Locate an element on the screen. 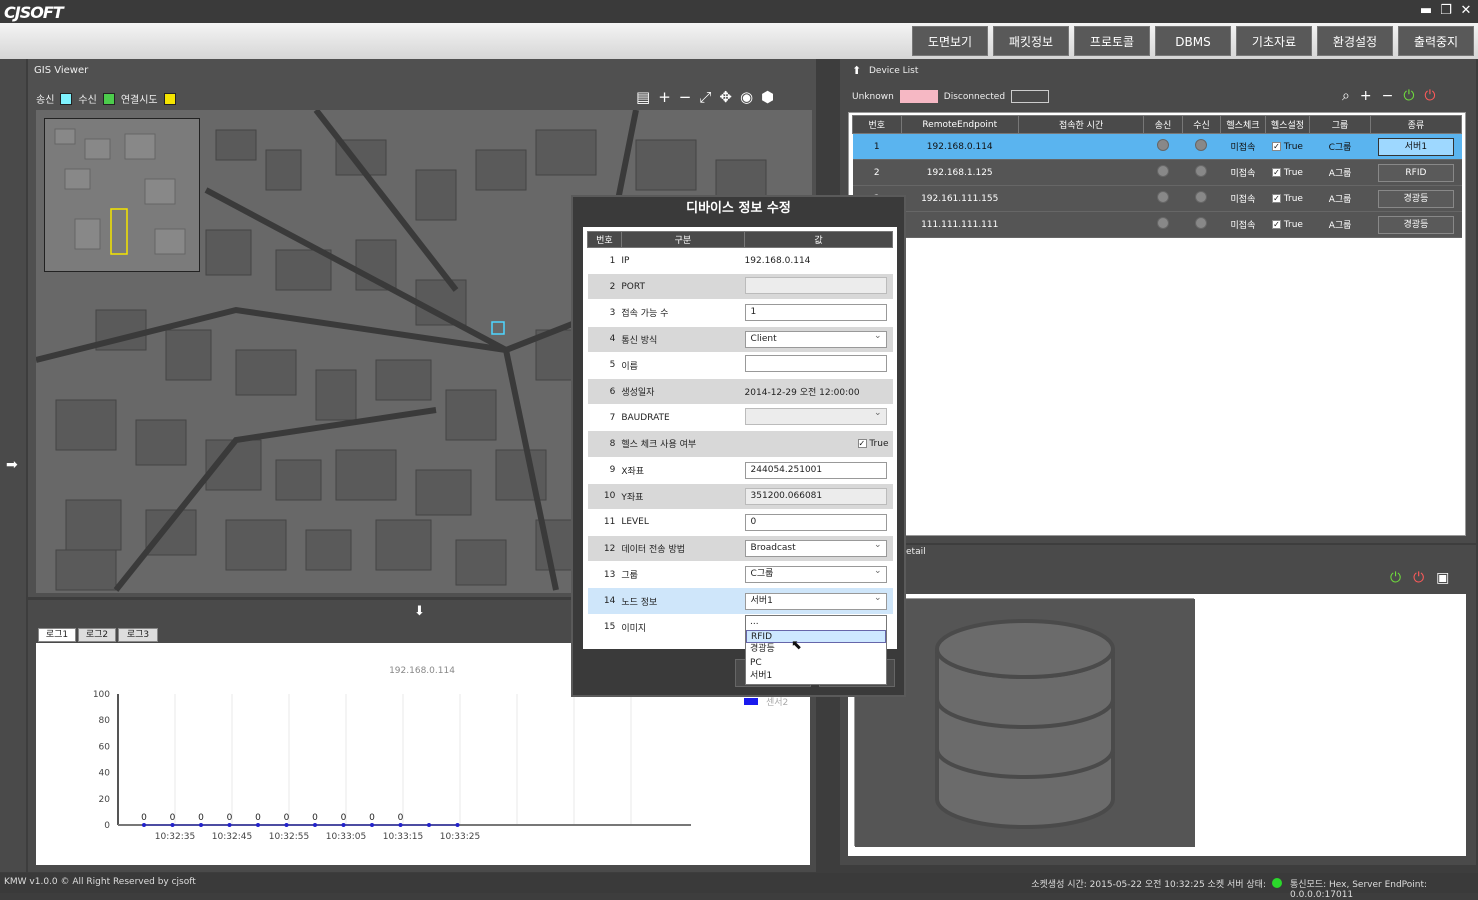  legend-send-label: 송신 is located at coordinates (45, 100).